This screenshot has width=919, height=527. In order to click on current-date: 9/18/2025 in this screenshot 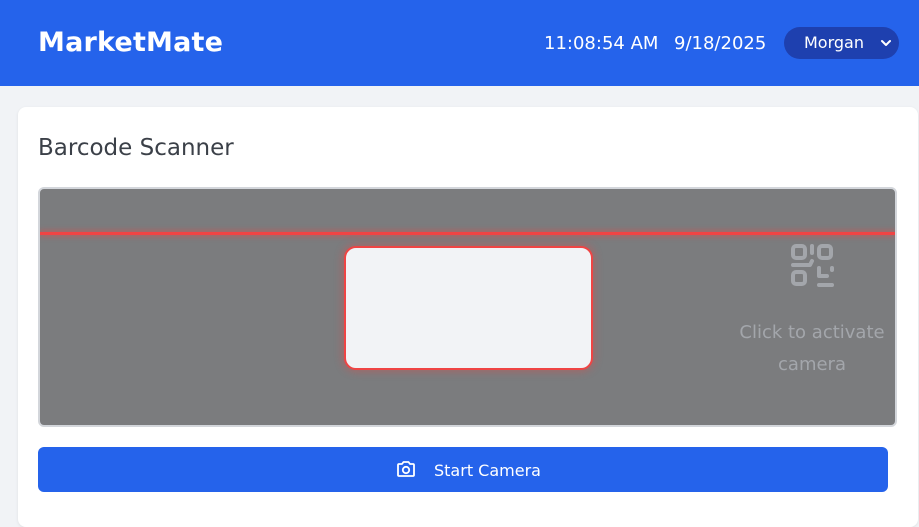, I will do `click(720, 43)`.